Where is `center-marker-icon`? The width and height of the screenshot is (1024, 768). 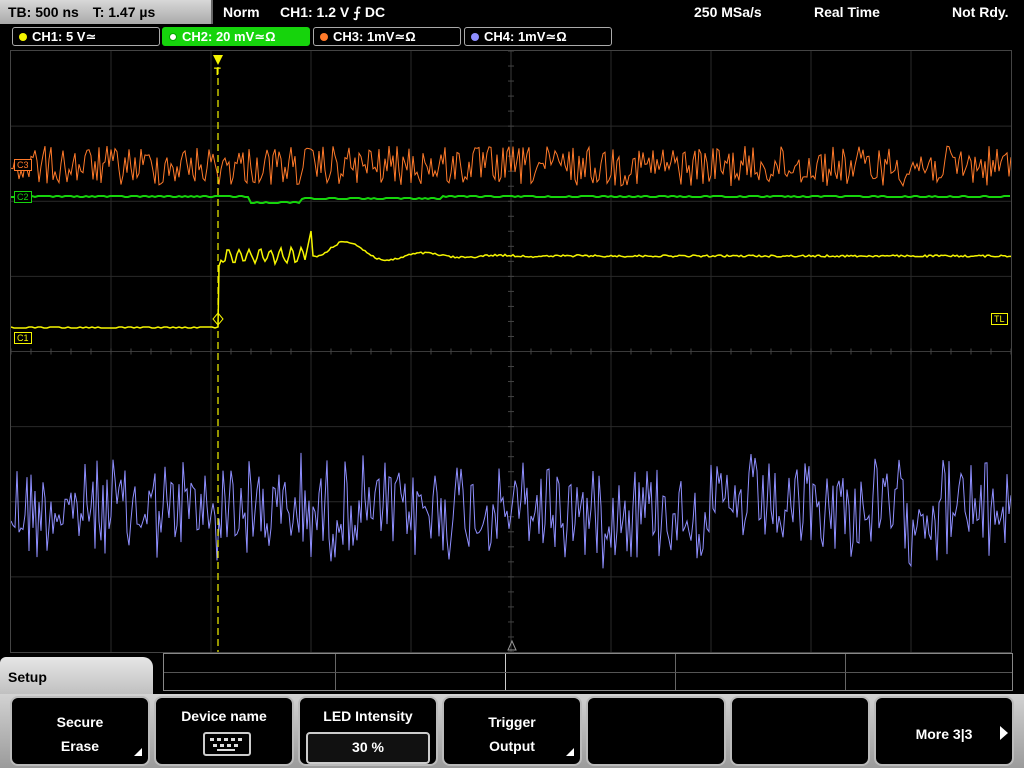
center-marker-icon is located at coordinates (512, 645).